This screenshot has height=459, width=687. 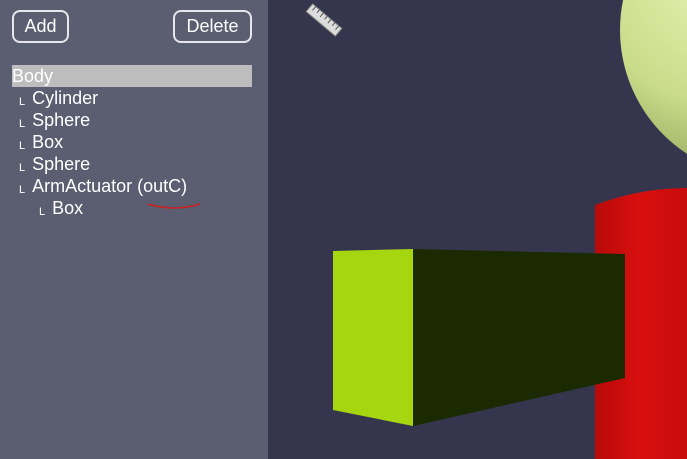 I want to click on ruler-icon, so click(x=324, y=20).